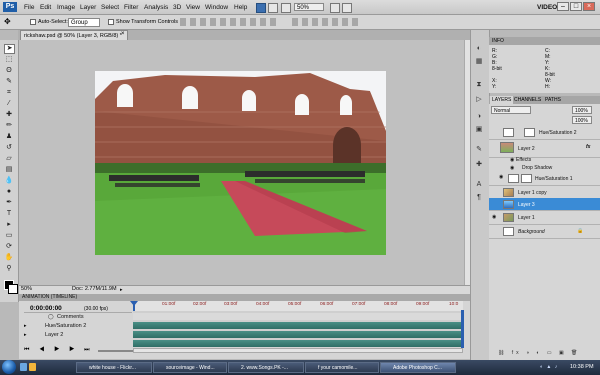  What do you see at coordinates (502, 100) in the screenshot?
I see `tab-layers: LAYERS` at bounding box center [502, 100].